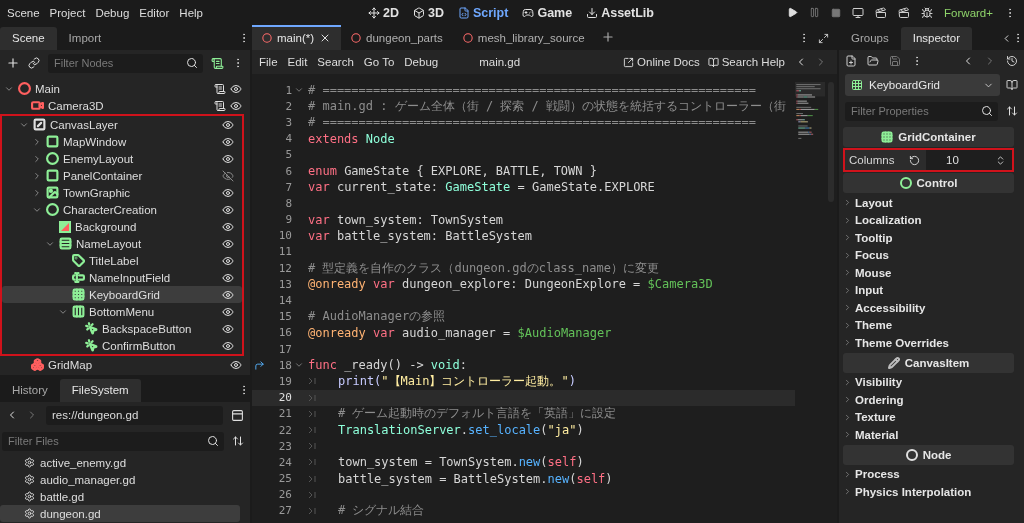 The height and width of the screenshot is (523, 1024). I want to click on property-group: Tooltip, so click(928, 238).